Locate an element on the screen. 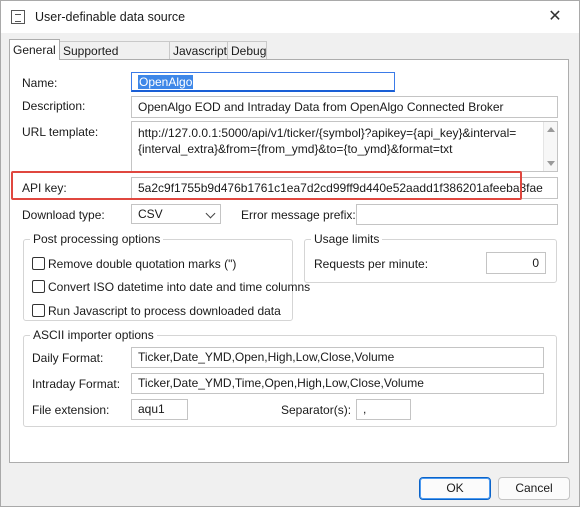 This screenshot has height=507, width=580. download-type-select: CSV is located at coordinates (176, 214).